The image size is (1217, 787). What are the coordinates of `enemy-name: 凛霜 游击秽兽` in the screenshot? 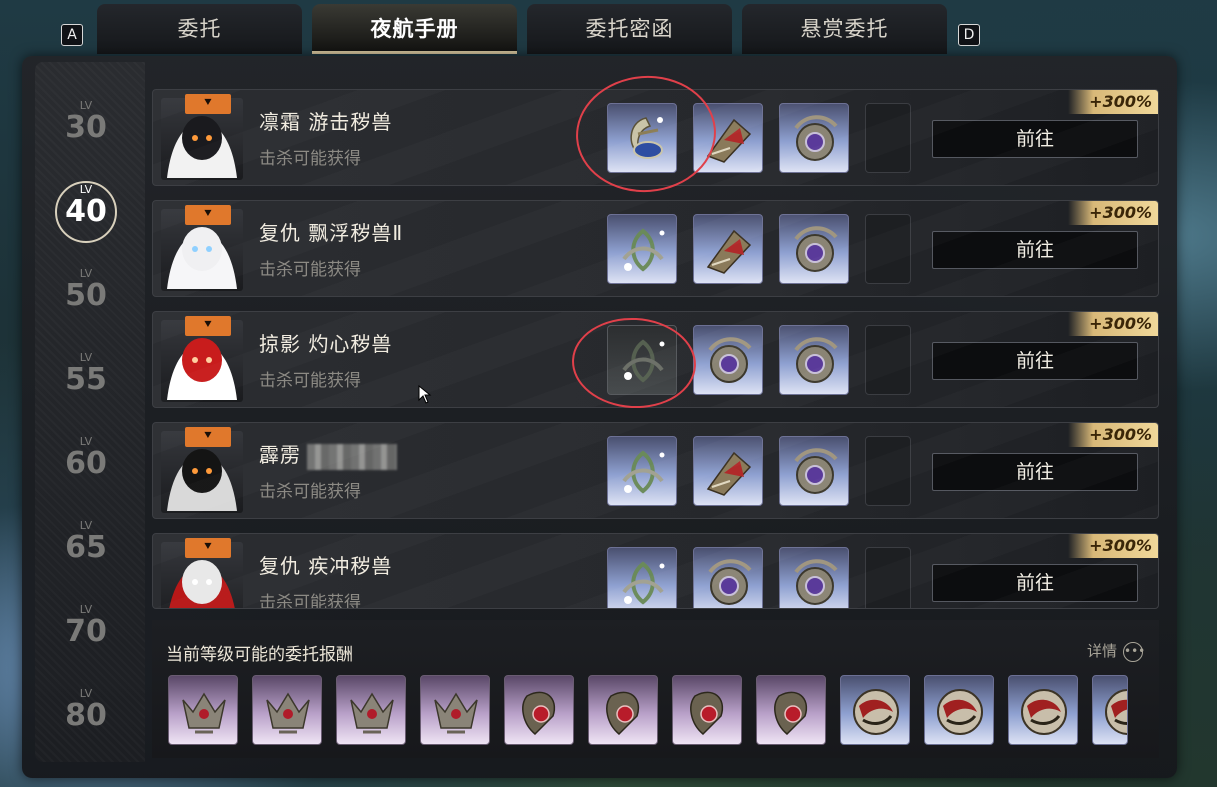 It's located at (326, 122).